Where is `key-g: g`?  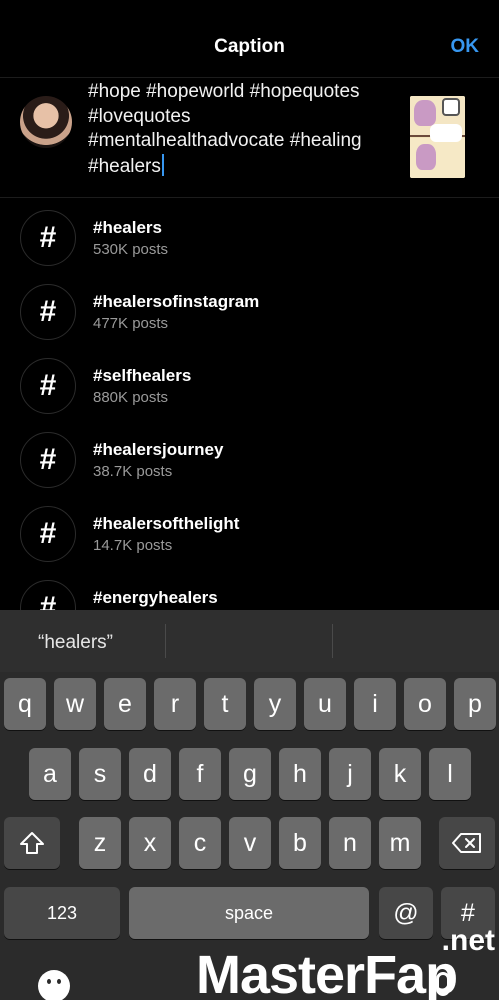 key-g: g is located at coordinates (250, 774).